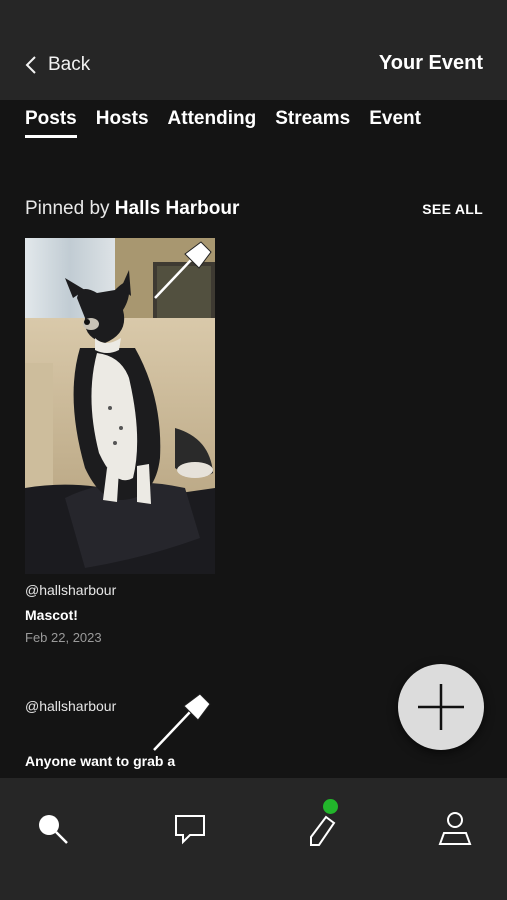  I want to click on add-post-button, so click(441, 707).